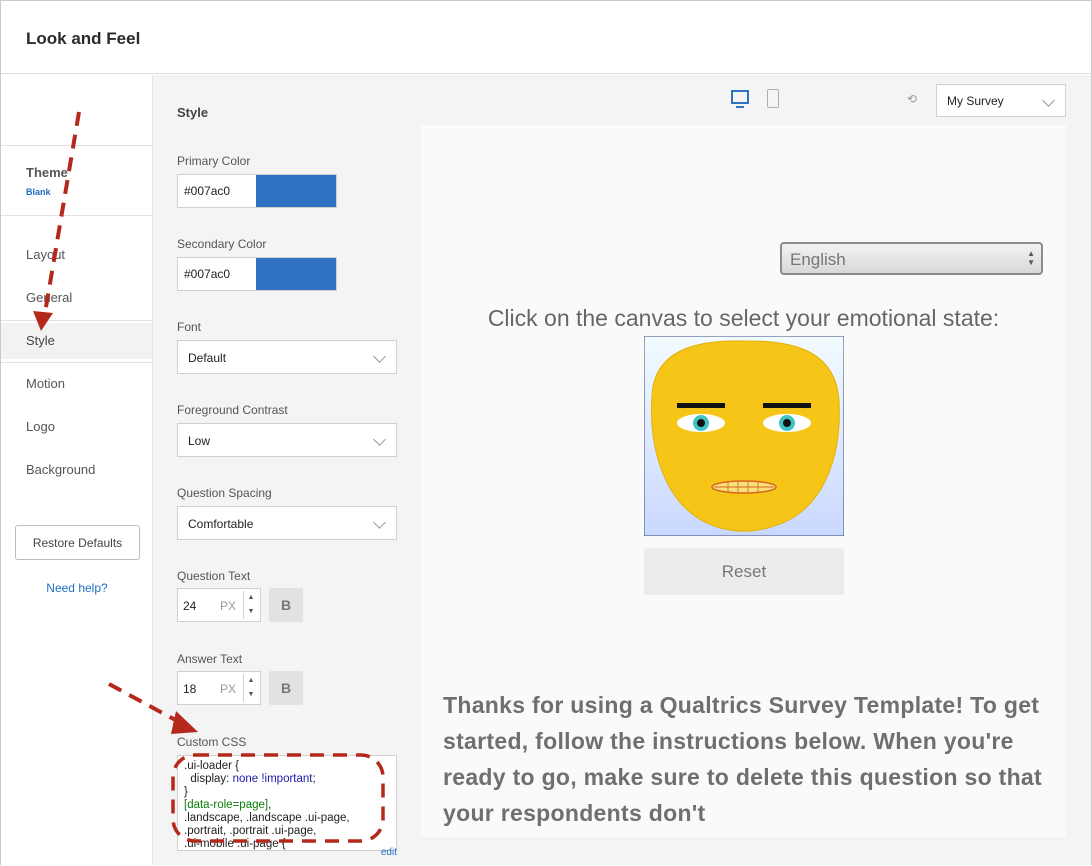  I want to click on answer-text-bold-button: B, so click(286, 688).